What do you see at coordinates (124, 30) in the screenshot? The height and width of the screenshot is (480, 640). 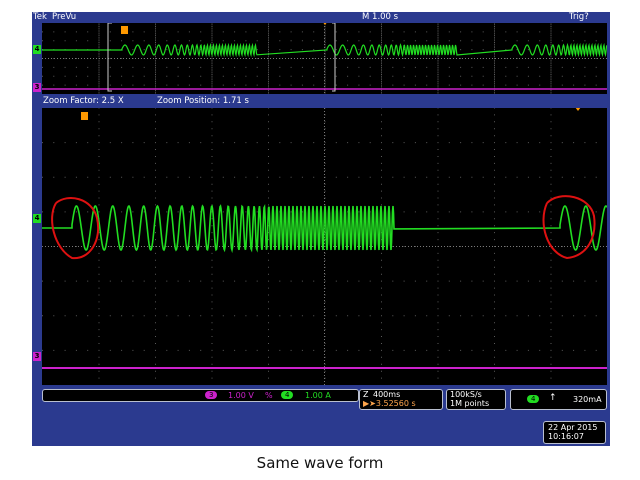 I see `overview-trigger-marker` at bounding box center [124, 30].